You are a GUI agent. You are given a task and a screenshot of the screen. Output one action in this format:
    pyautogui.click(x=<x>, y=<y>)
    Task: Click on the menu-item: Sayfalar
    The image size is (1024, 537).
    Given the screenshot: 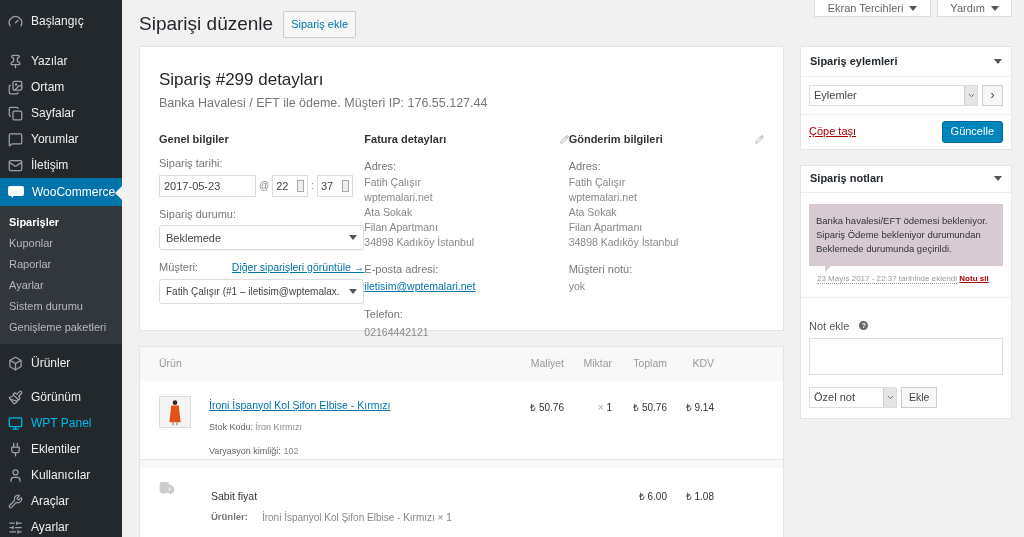 What is the action you would take?
    pyautogui.click(x=61, y=113)
    